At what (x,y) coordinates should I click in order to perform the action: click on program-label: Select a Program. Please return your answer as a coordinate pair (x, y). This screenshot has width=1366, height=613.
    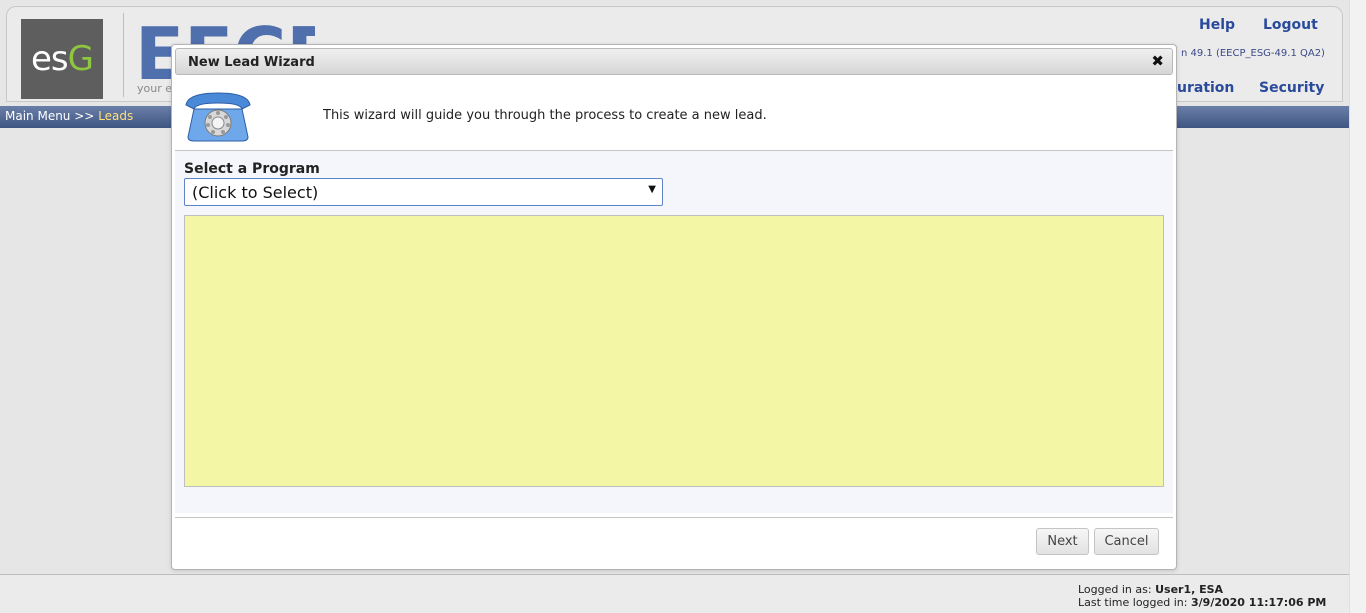
    Looking at the image, I should click on (252, 169).